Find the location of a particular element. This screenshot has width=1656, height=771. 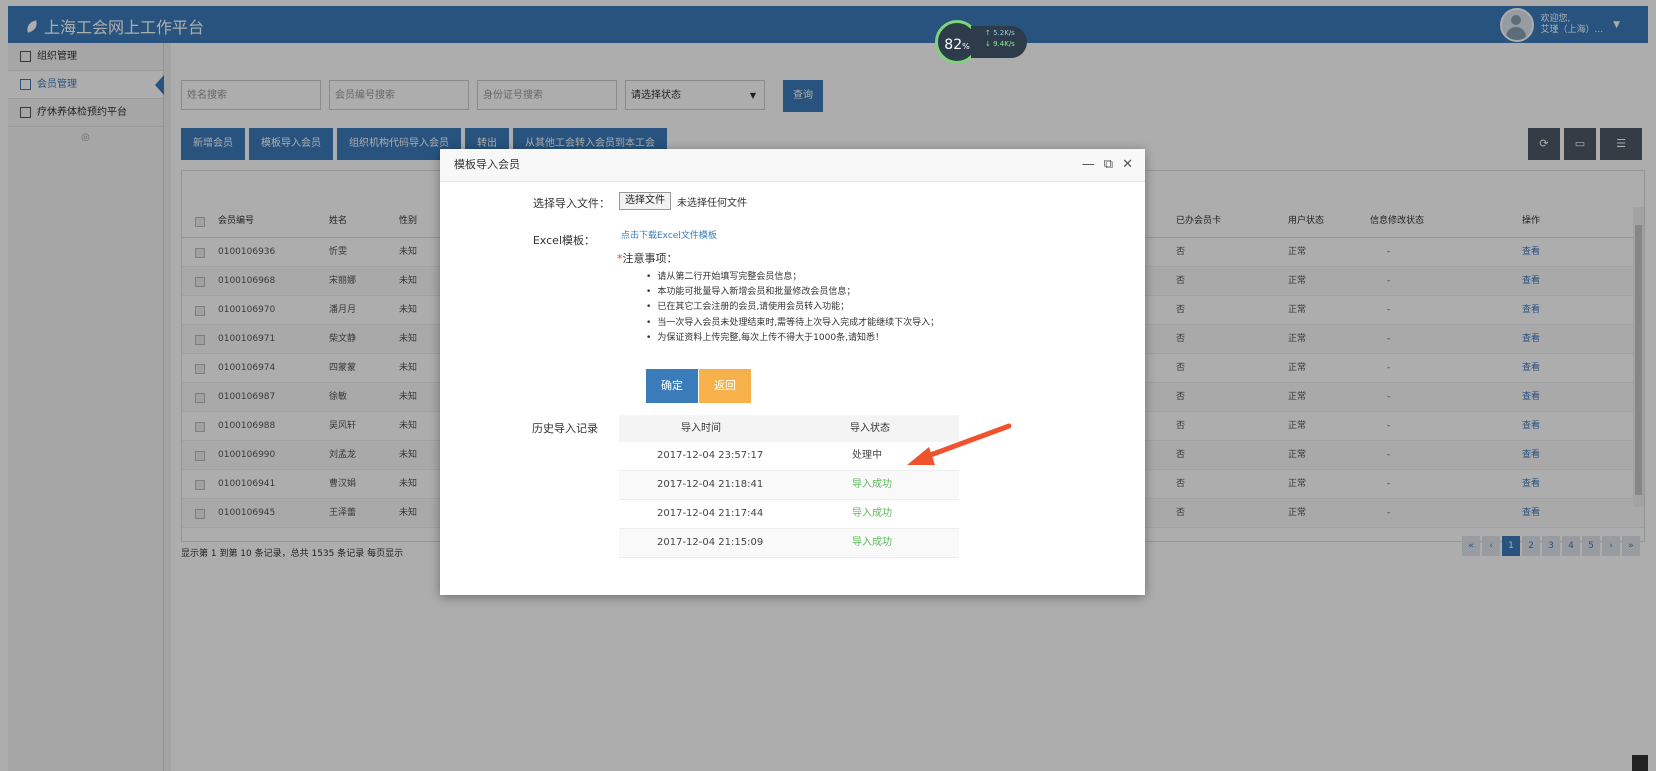

download-speed: ↓ 9.4K/s is located at coordinates (1000, 44).